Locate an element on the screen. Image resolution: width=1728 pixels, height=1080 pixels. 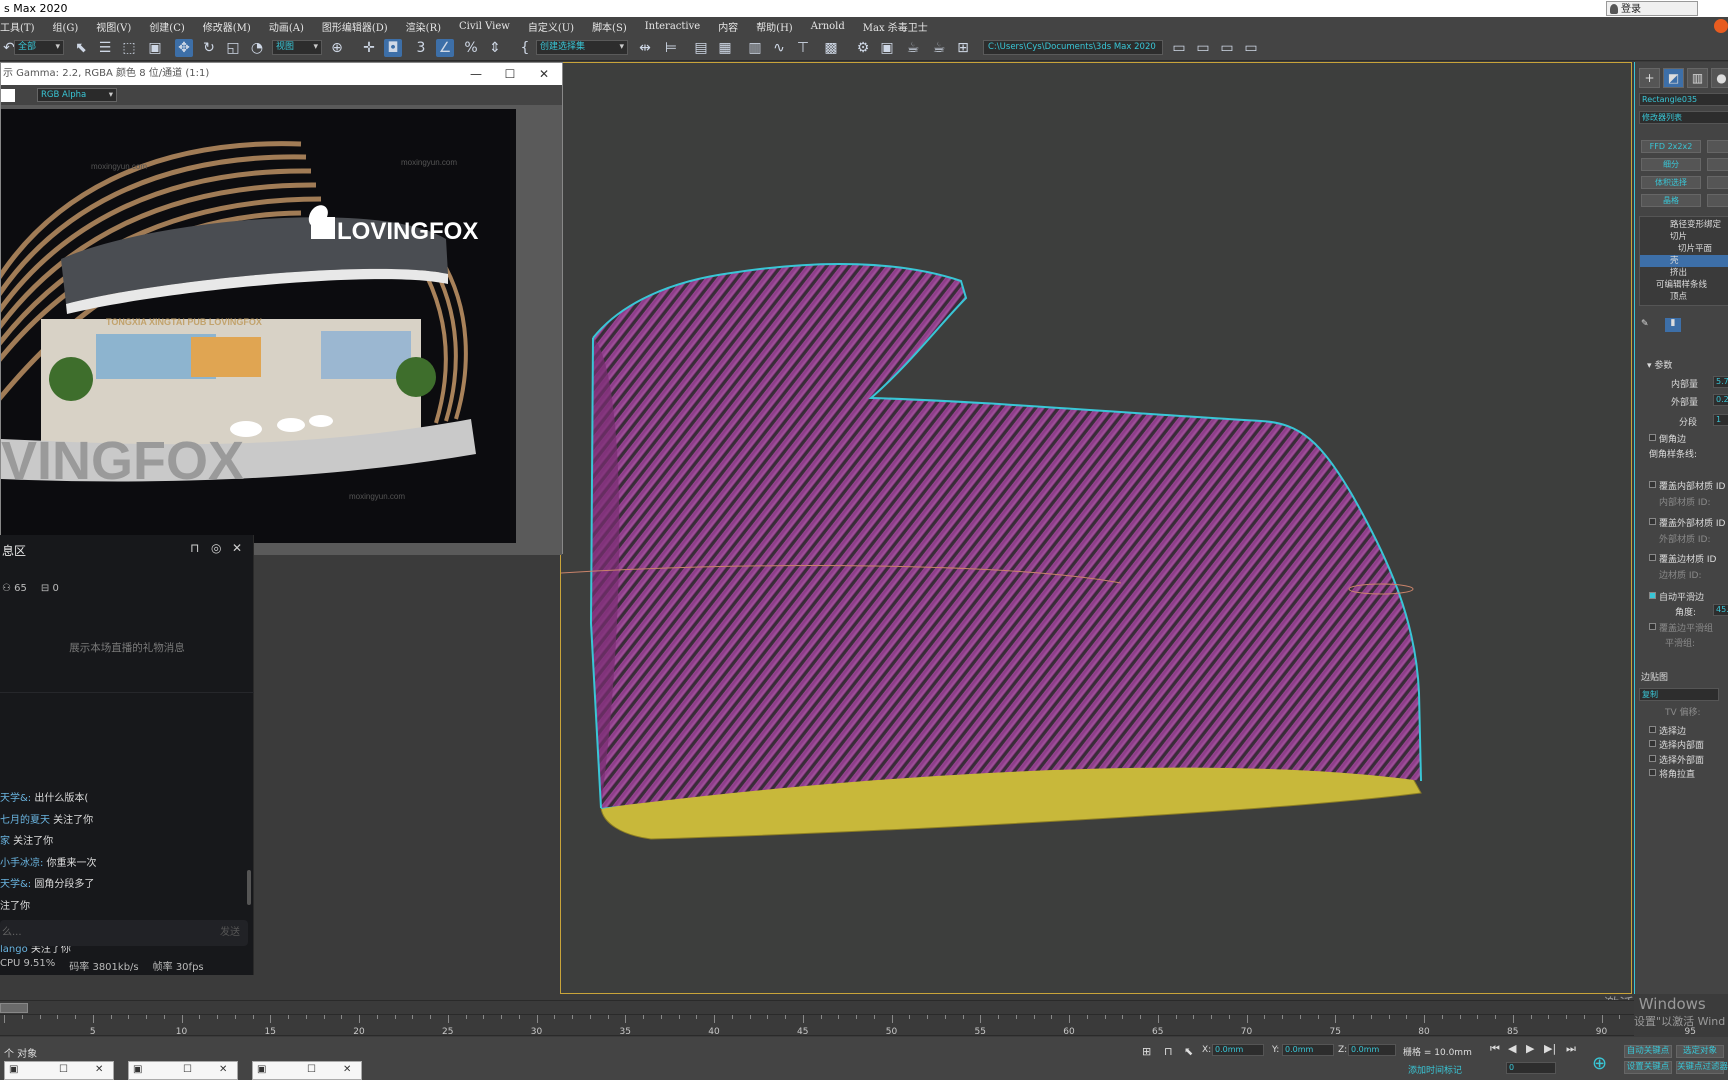
taskbar-thumb-2: ▣ ☐ ✕ is located at coordinates (183, 1070).